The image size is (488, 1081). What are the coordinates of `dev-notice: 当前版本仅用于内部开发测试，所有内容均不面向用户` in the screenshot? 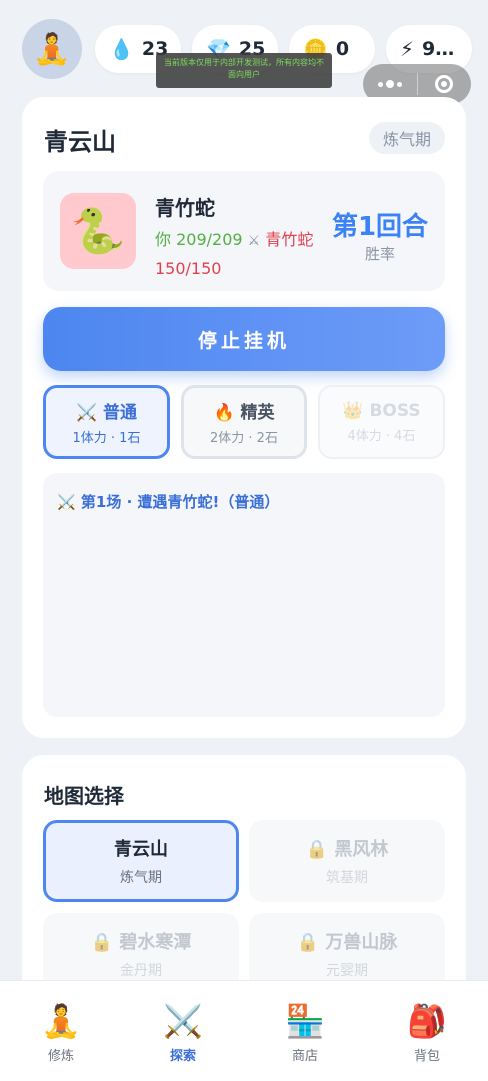 It's located at (244, 70).